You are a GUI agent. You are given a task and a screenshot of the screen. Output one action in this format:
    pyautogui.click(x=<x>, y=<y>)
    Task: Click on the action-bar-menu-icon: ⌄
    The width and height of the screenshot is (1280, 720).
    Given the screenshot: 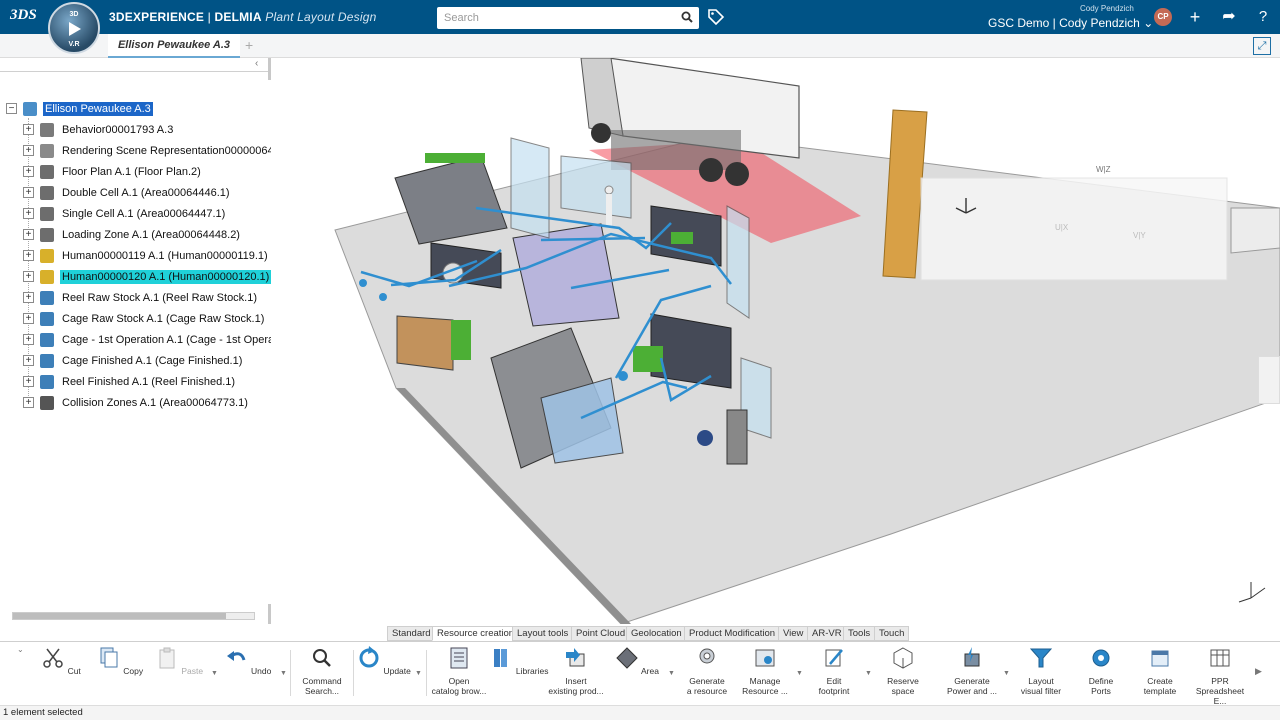 What is the action you would take?
    pyautogui.click(x=20, y=649)
    